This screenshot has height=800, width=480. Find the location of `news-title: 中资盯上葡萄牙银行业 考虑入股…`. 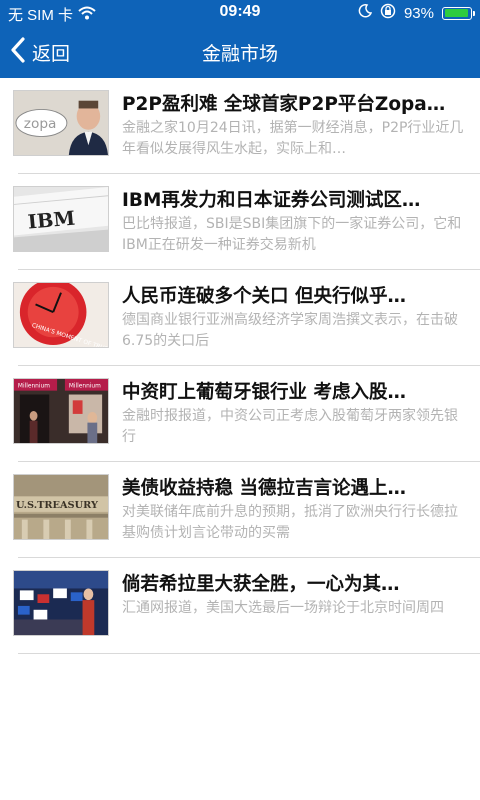

news-title: 中资盯上葡萄牙银行业 考虑入股… is located at coordinates (264, 392).